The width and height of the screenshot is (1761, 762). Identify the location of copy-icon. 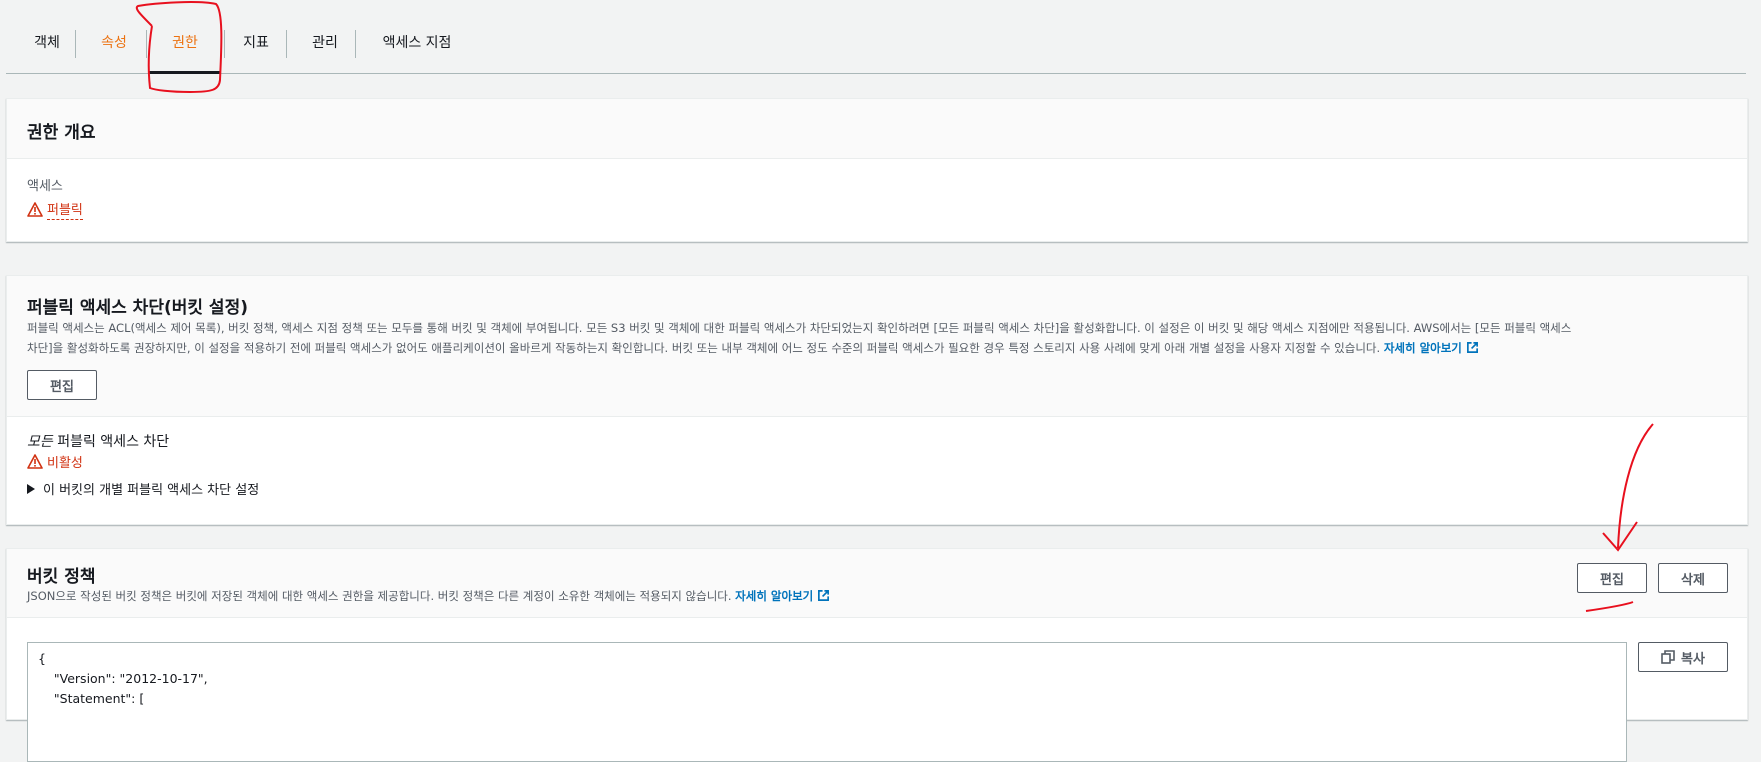
(1668, 657).